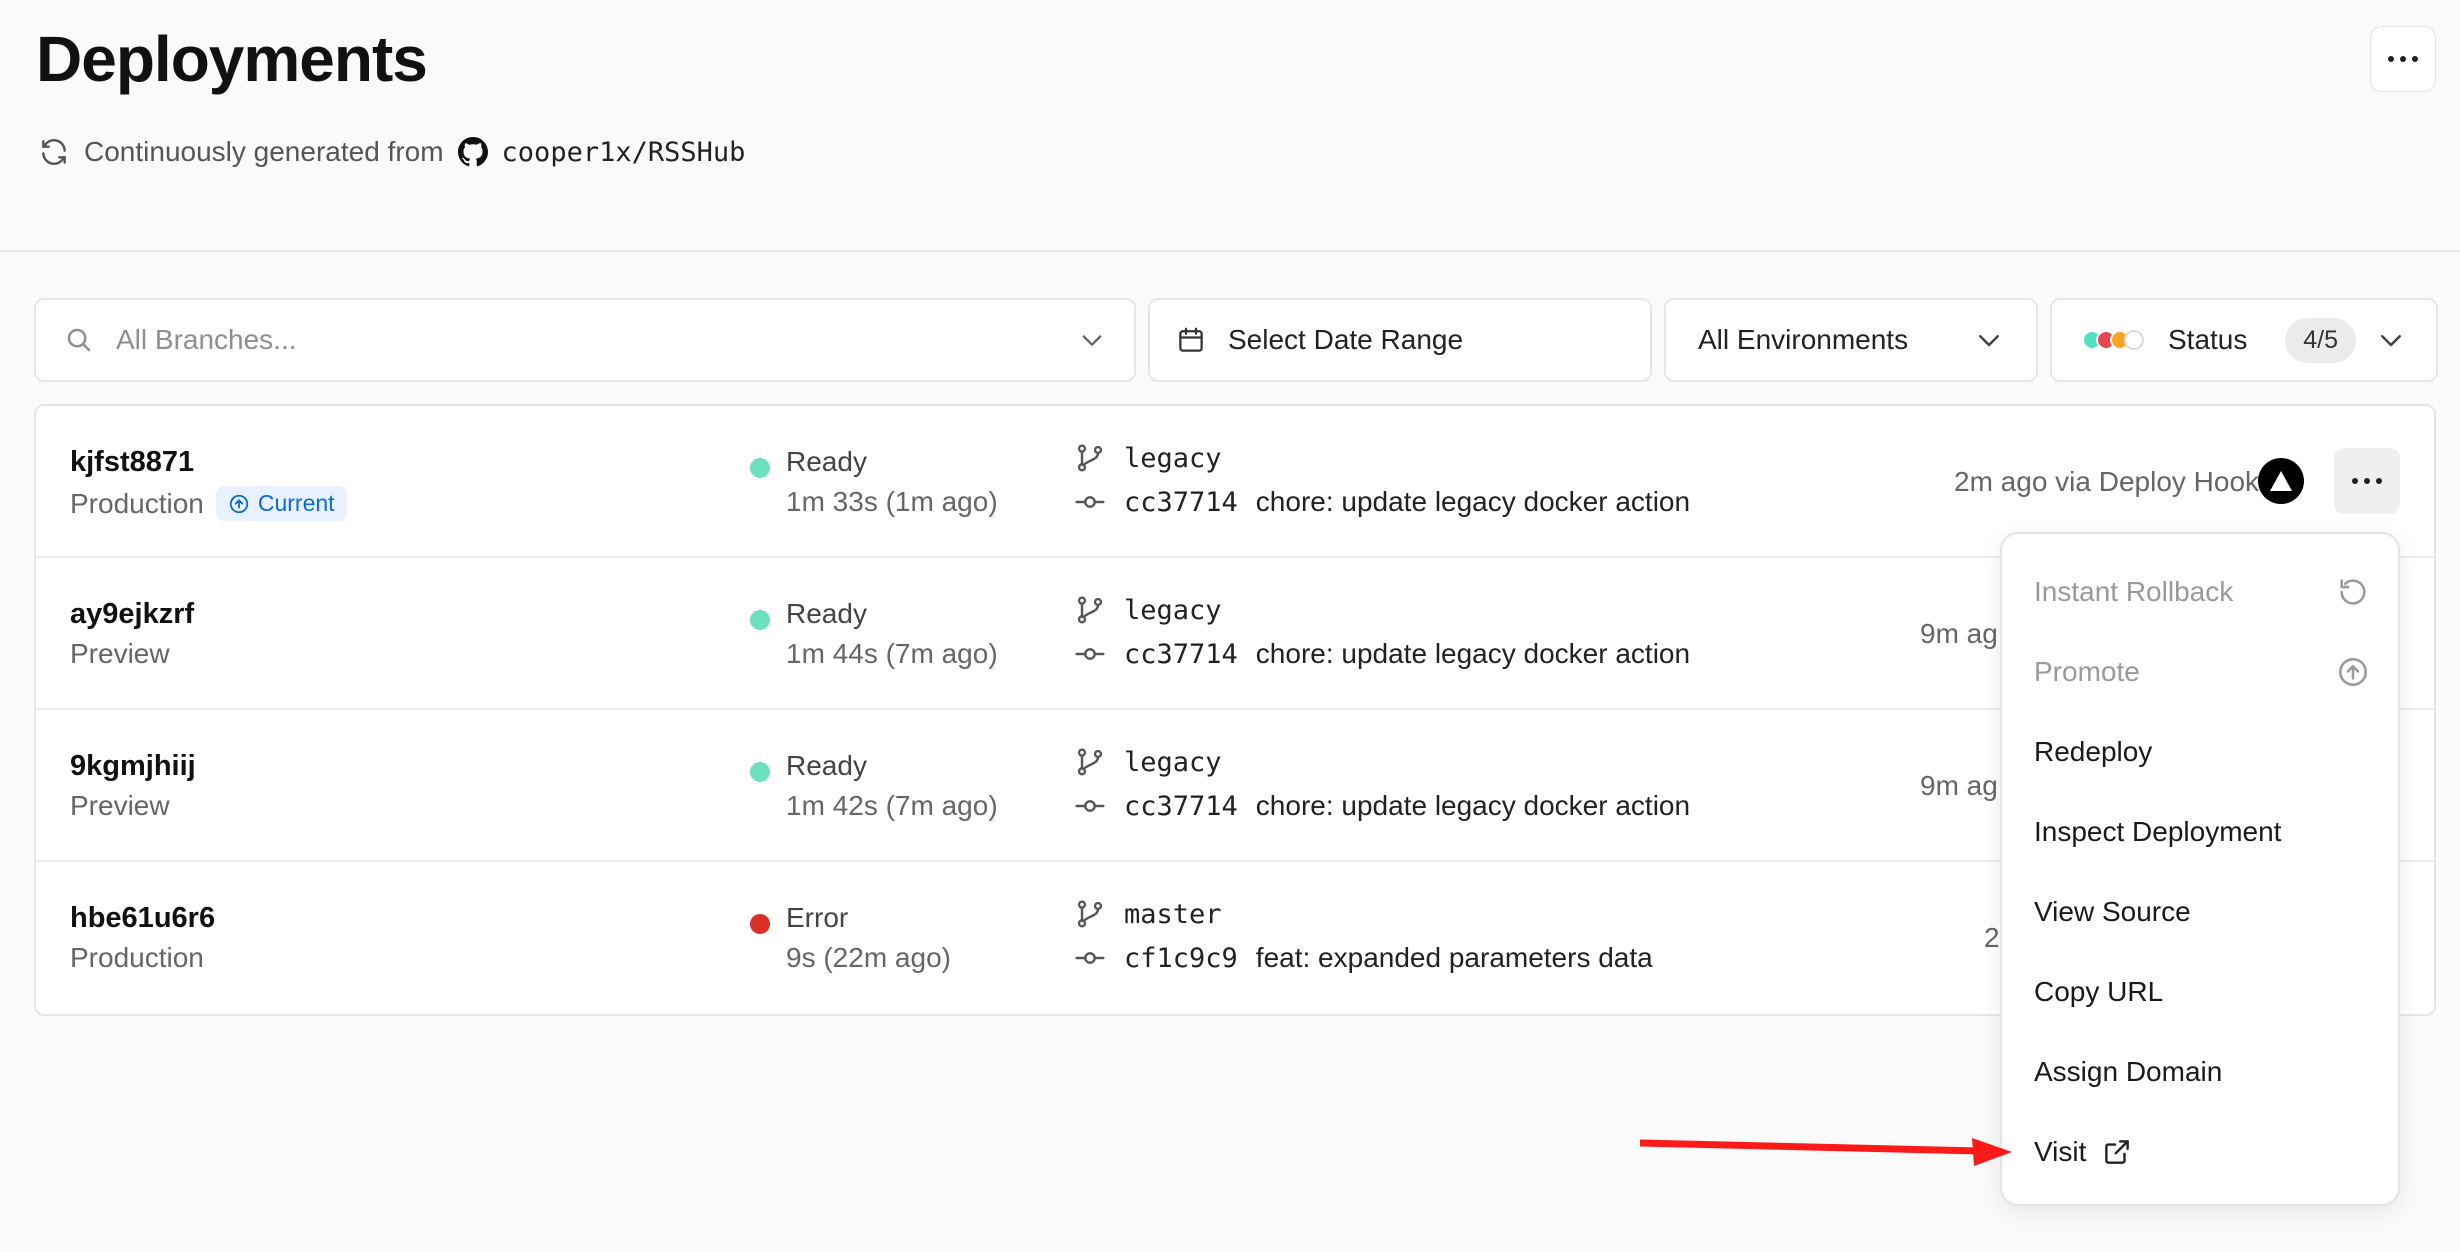  What do you see at coordinates (2202, 992) in the screenshot?
I see `menu-item-copy-url: Copy URL` at bounding box center [2202, 992].